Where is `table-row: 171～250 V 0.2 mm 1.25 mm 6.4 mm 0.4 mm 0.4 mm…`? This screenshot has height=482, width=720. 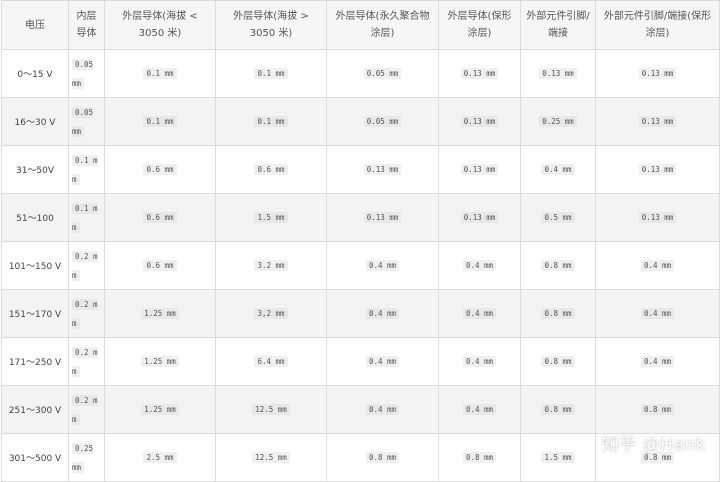
table-row: 171～250 V 0.2 mm 1.25 mm 6.4 mm 0.4 mm 0.4 mm… is located at coordinates (360, 361).